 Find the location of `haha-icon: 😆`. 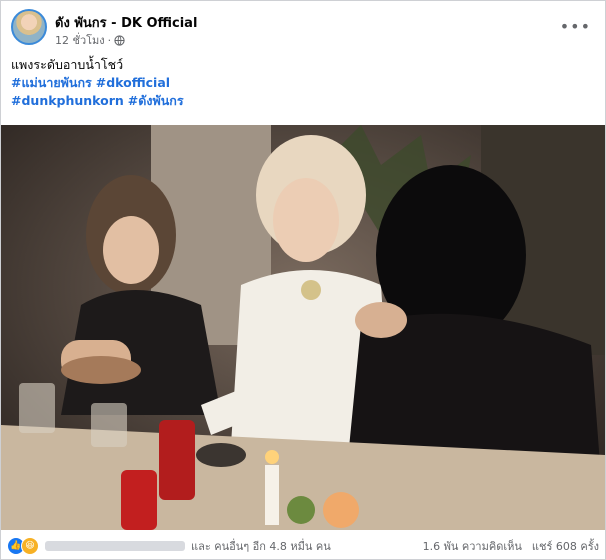

haha-icon: 😆 is located at coordinates (30, 546).